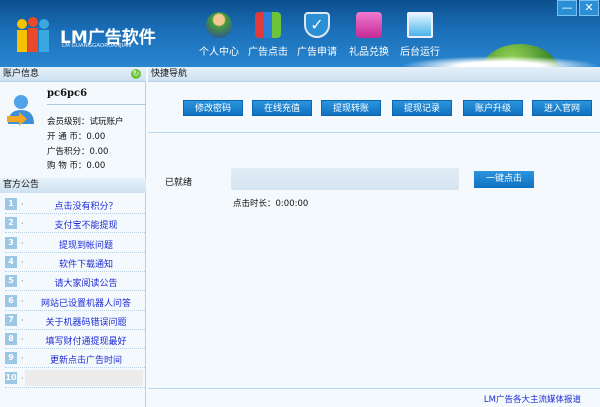 This screenshot has height=407, width=600. I want to click on duration-label: 点击时长：, so click(254, 204).